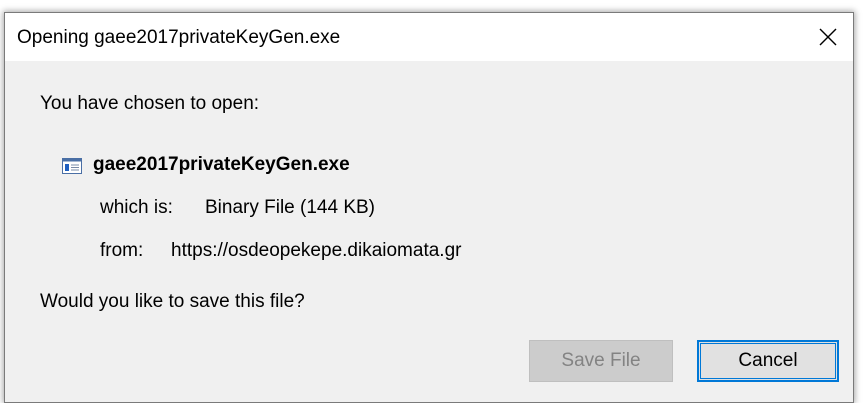 The image size is (865, 403). What do you see at coordinates (150, 103) in the screenshot?
I see `intro-text: You have chosen to open:` at bounding box center [150, 103].